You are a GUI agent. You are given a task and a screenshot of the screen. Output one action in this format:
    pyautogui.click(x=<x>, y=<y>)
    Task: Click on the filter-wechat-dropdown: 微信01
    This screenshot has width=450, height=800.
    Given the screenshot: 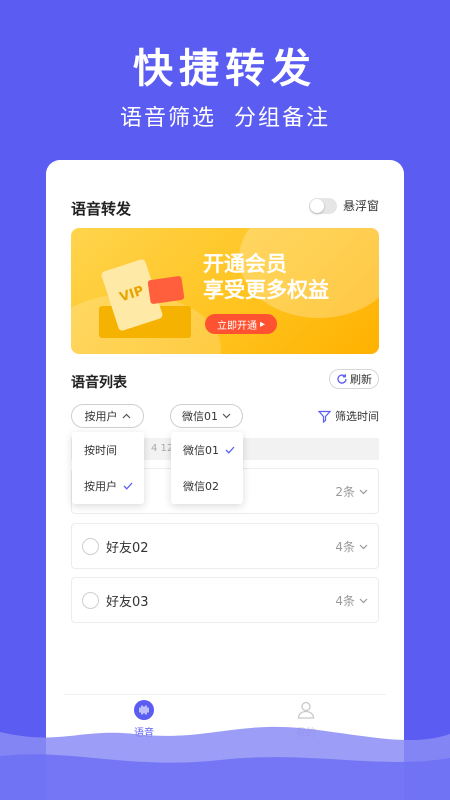 What is the action you would take?
    pyautogui.click(x=206, y=416)
    